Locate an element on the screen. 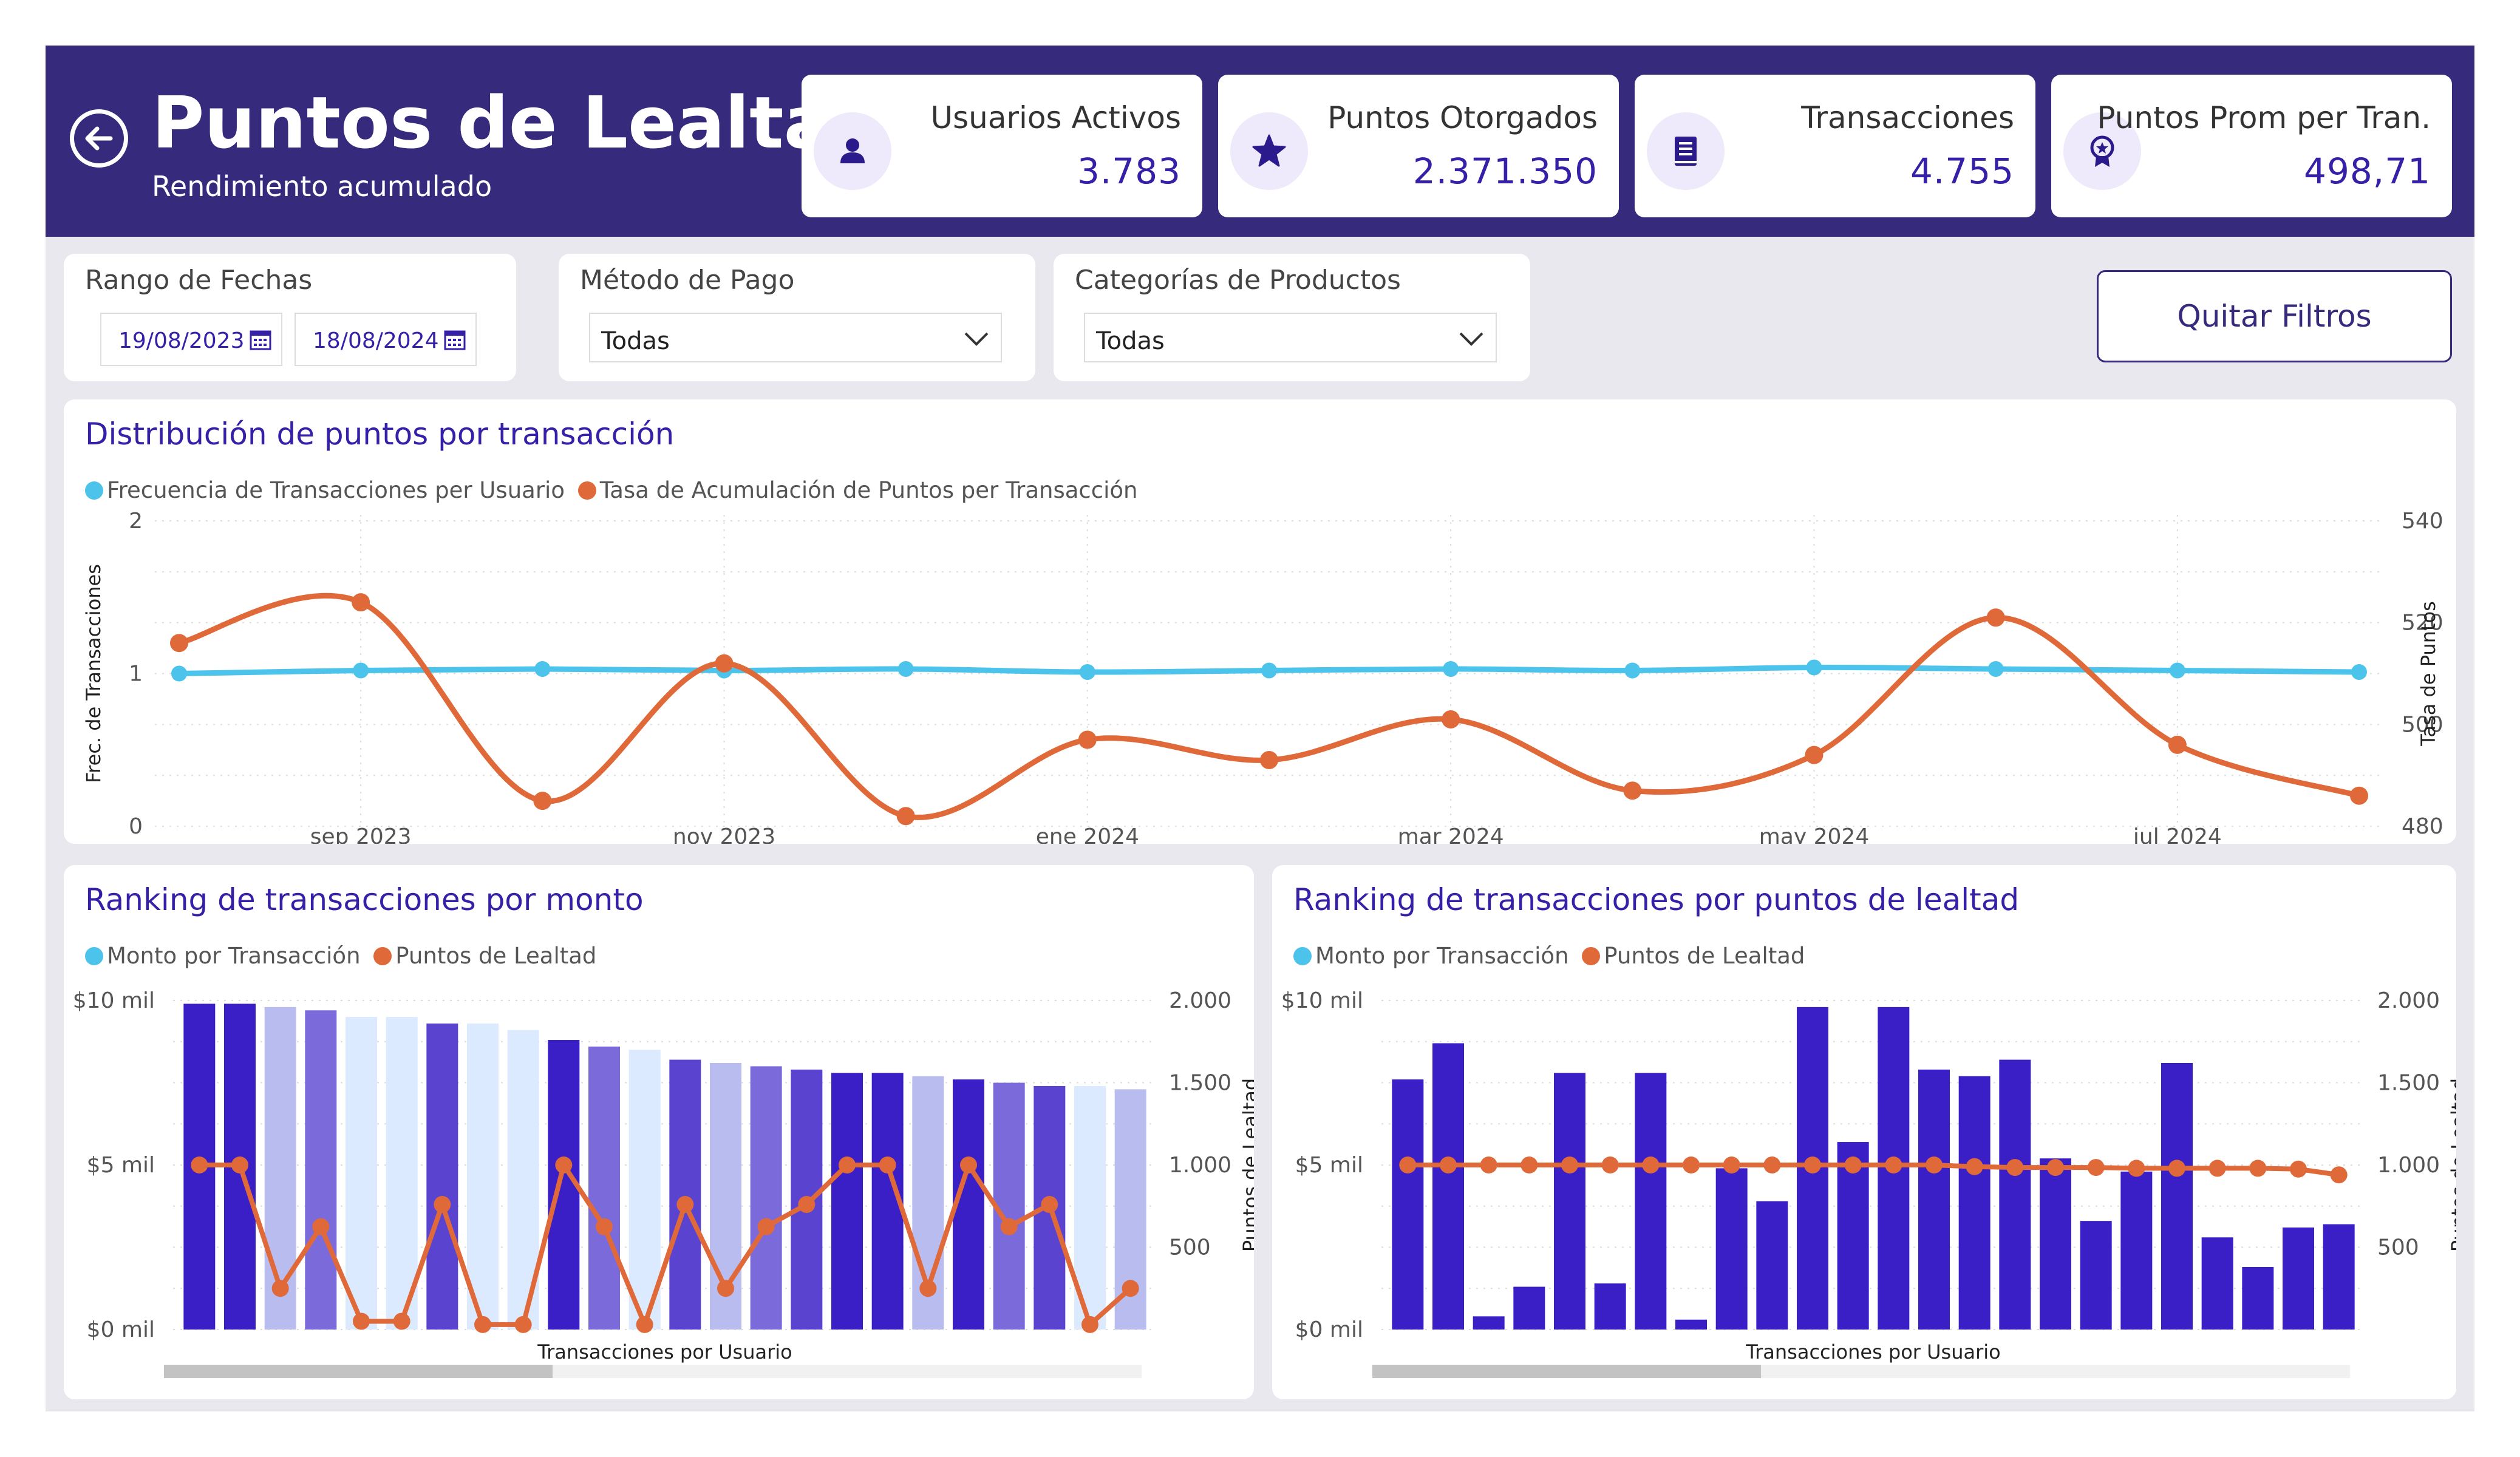 Image resolution: width=2520 pixels, height=1457 pixels. y-tick-label: 1 is located at coordinates (136, 674).